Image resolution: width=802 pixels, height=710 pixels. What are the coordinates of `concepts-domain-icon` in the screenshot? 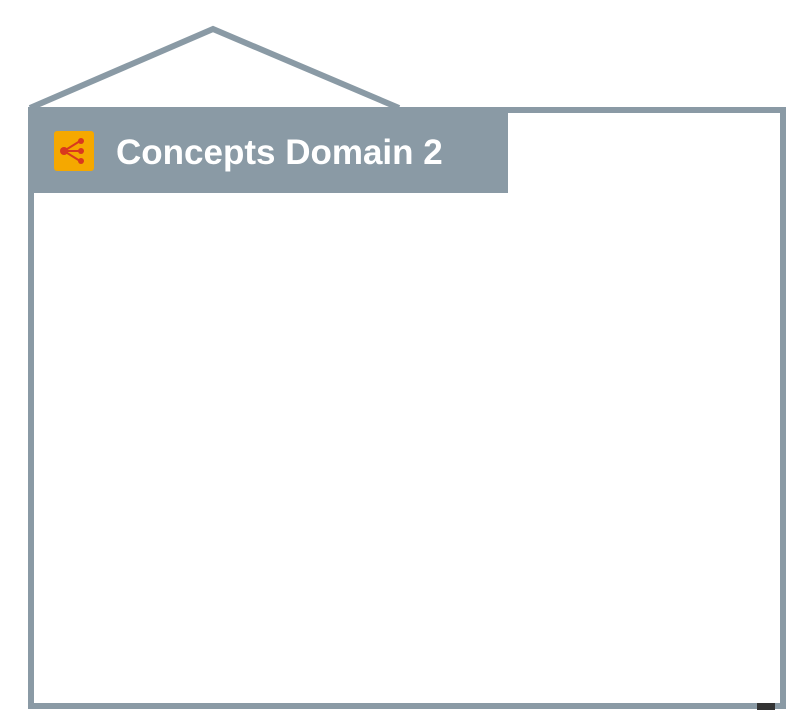 It's located at (74, 151).